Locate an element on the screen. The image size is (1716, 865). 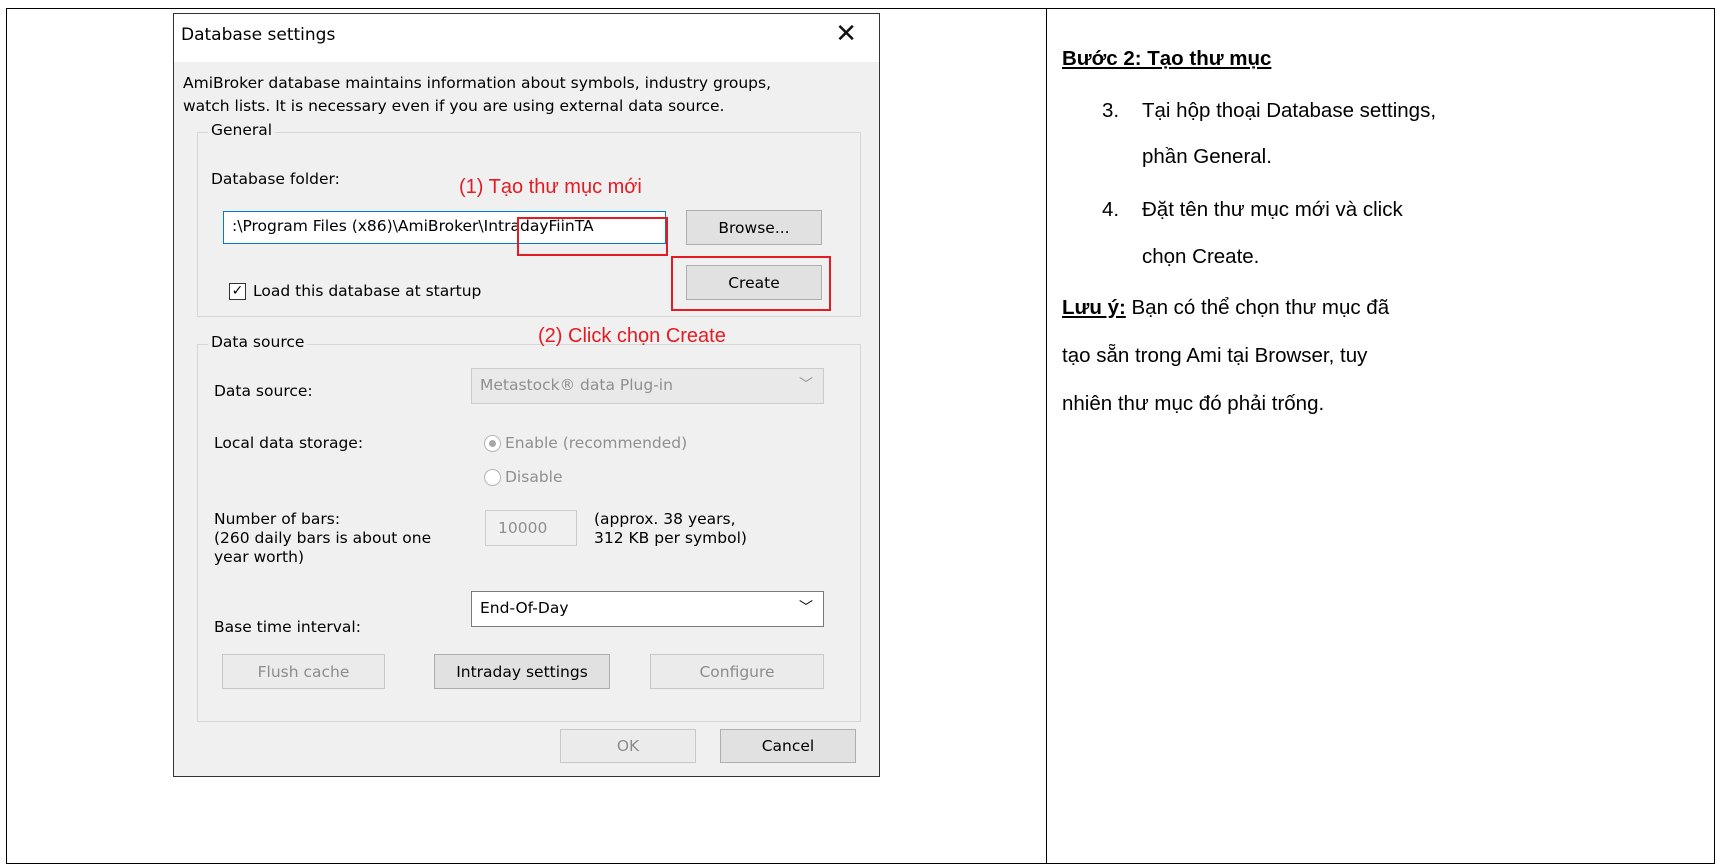
note-text-1: Bạn có thể chọn thư mục đã is located at coordinates (1257, 307).